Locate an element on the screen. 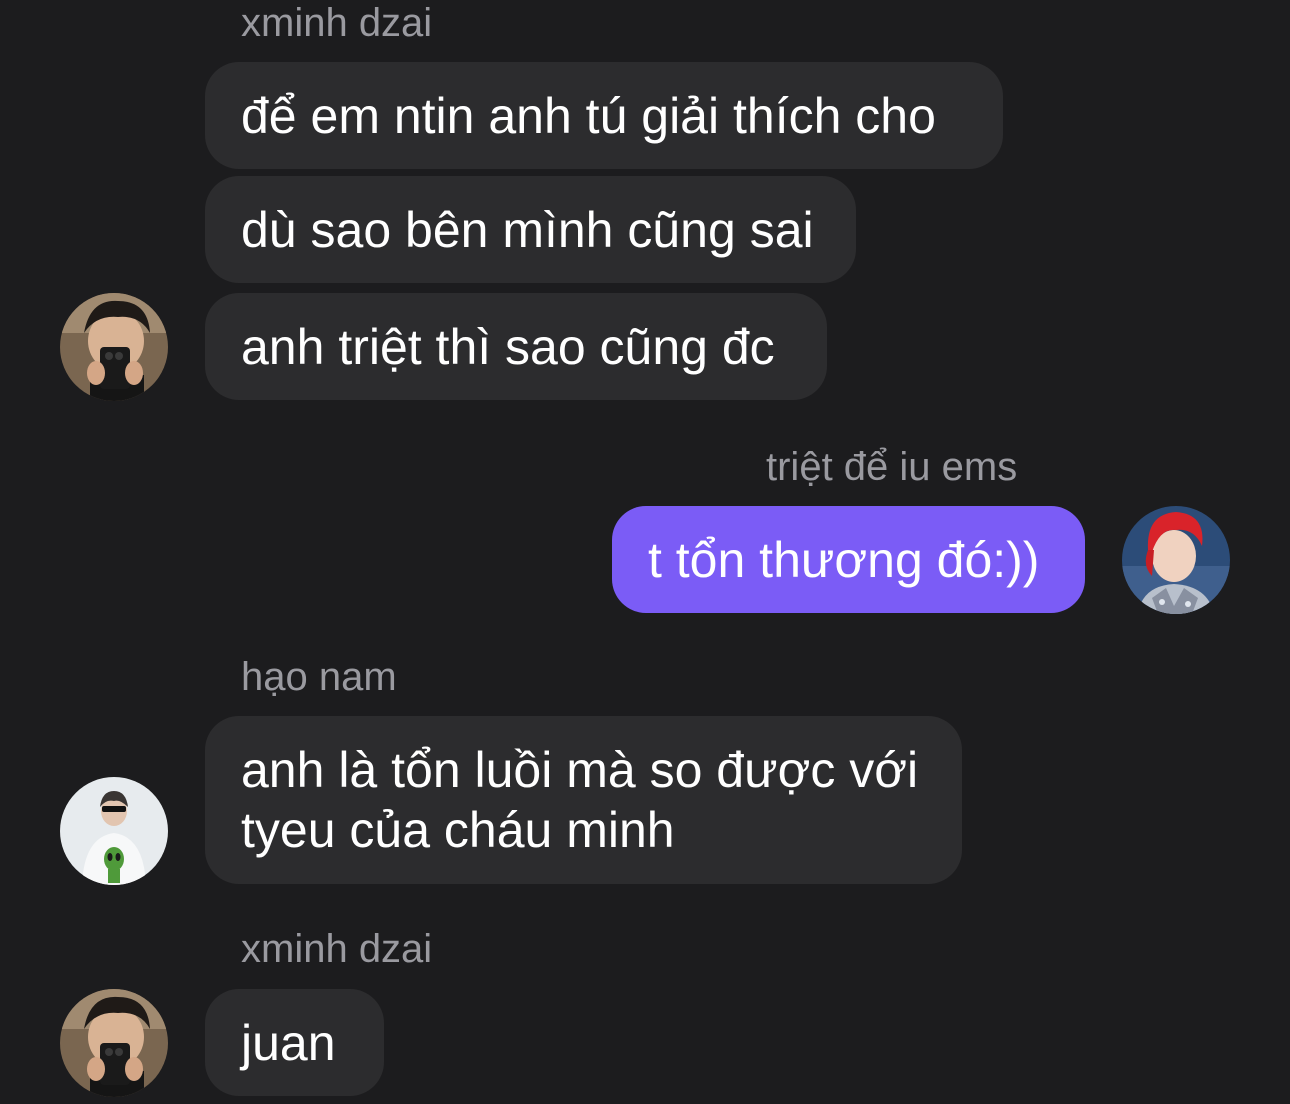 This screenshot has width=1290, height=1104. message-text-line: tyeu của cháu minh is located at coordinates (458, 830).